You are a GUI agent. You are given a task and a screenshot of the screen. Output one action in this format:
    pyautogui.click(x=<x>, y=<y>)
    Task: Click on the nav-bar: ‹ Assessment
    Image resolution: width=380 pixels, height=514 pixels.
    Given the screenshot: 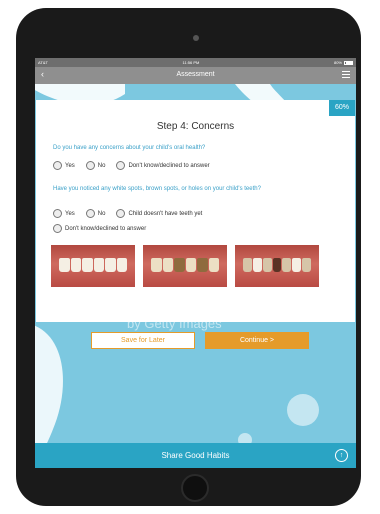 What is the action you would take?
    pyautogui.click(x=195, y=75)
    